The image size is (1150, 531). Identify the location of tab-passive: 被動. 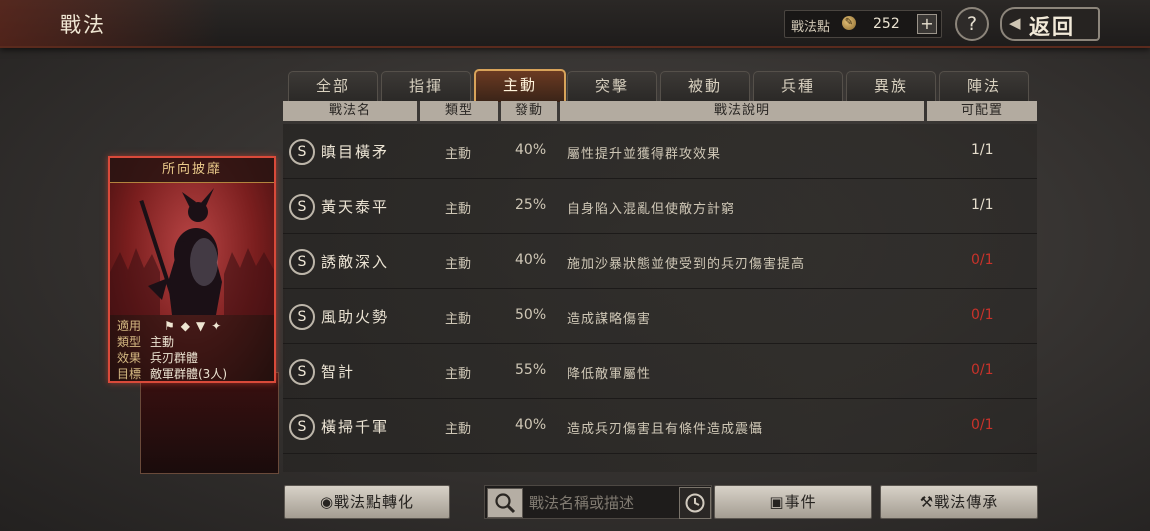
(705, 86).